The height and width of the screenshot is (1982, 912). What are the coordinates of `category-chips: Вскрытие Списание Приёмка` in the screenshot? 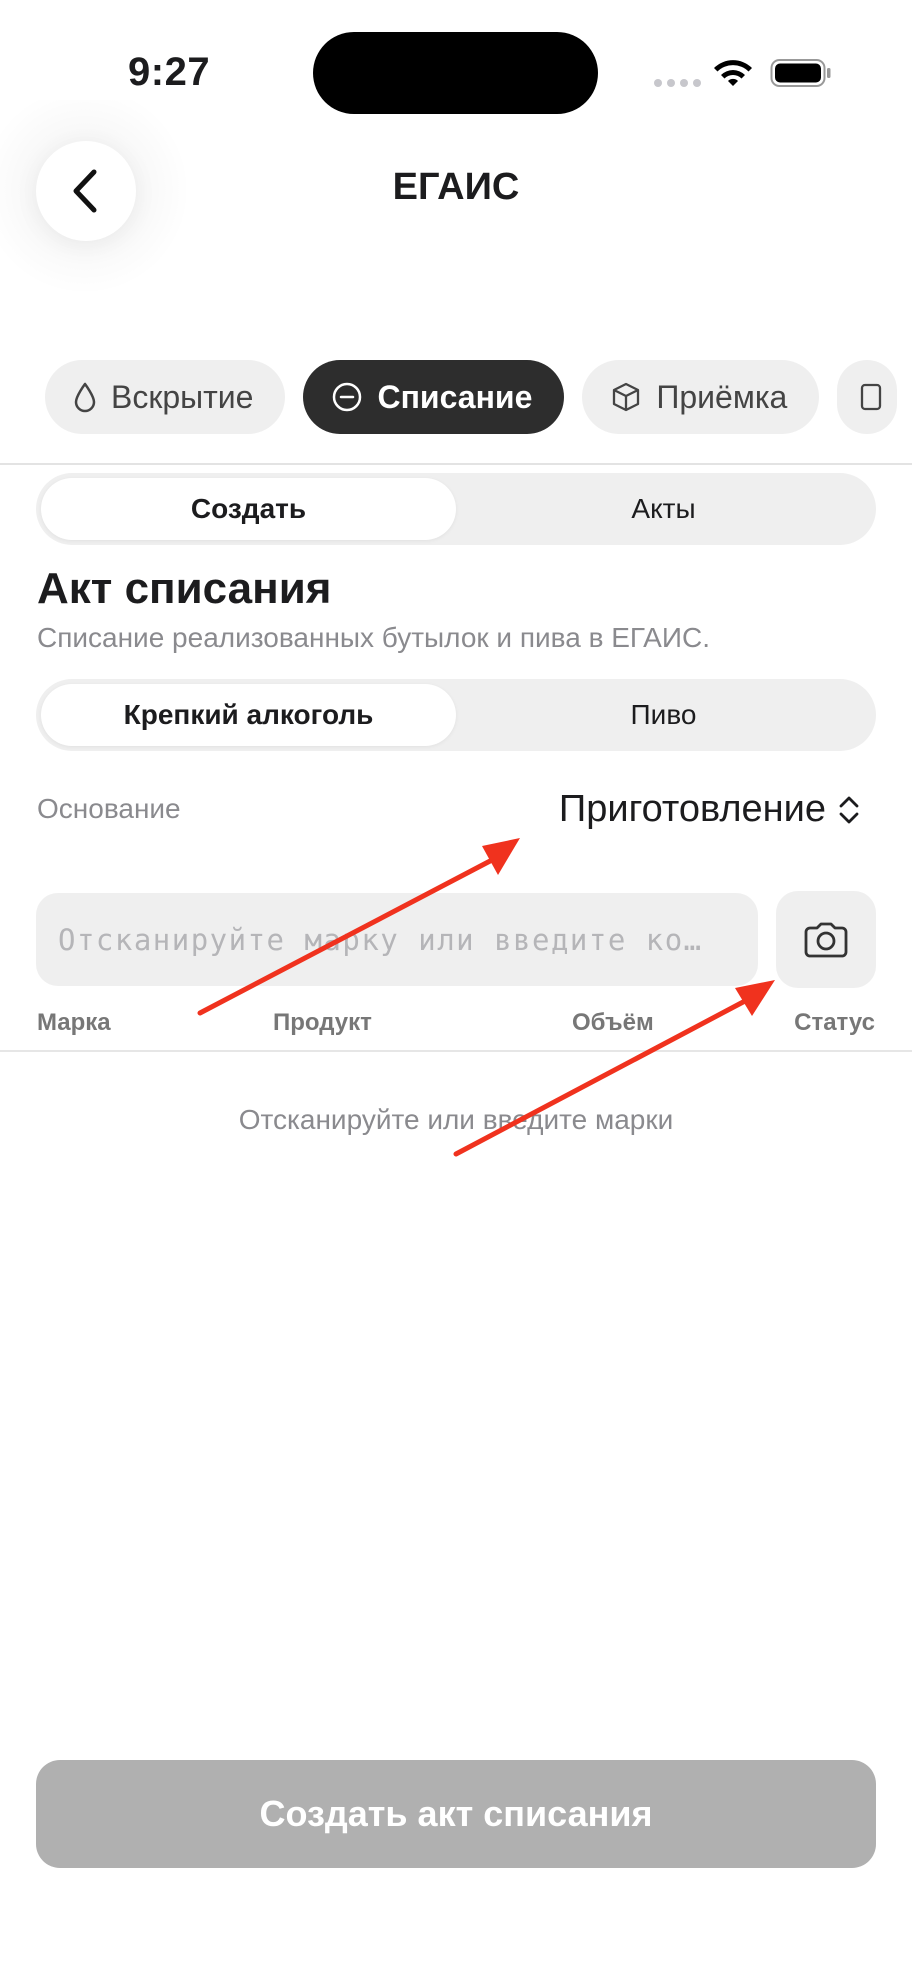 It's located at (471, 397).